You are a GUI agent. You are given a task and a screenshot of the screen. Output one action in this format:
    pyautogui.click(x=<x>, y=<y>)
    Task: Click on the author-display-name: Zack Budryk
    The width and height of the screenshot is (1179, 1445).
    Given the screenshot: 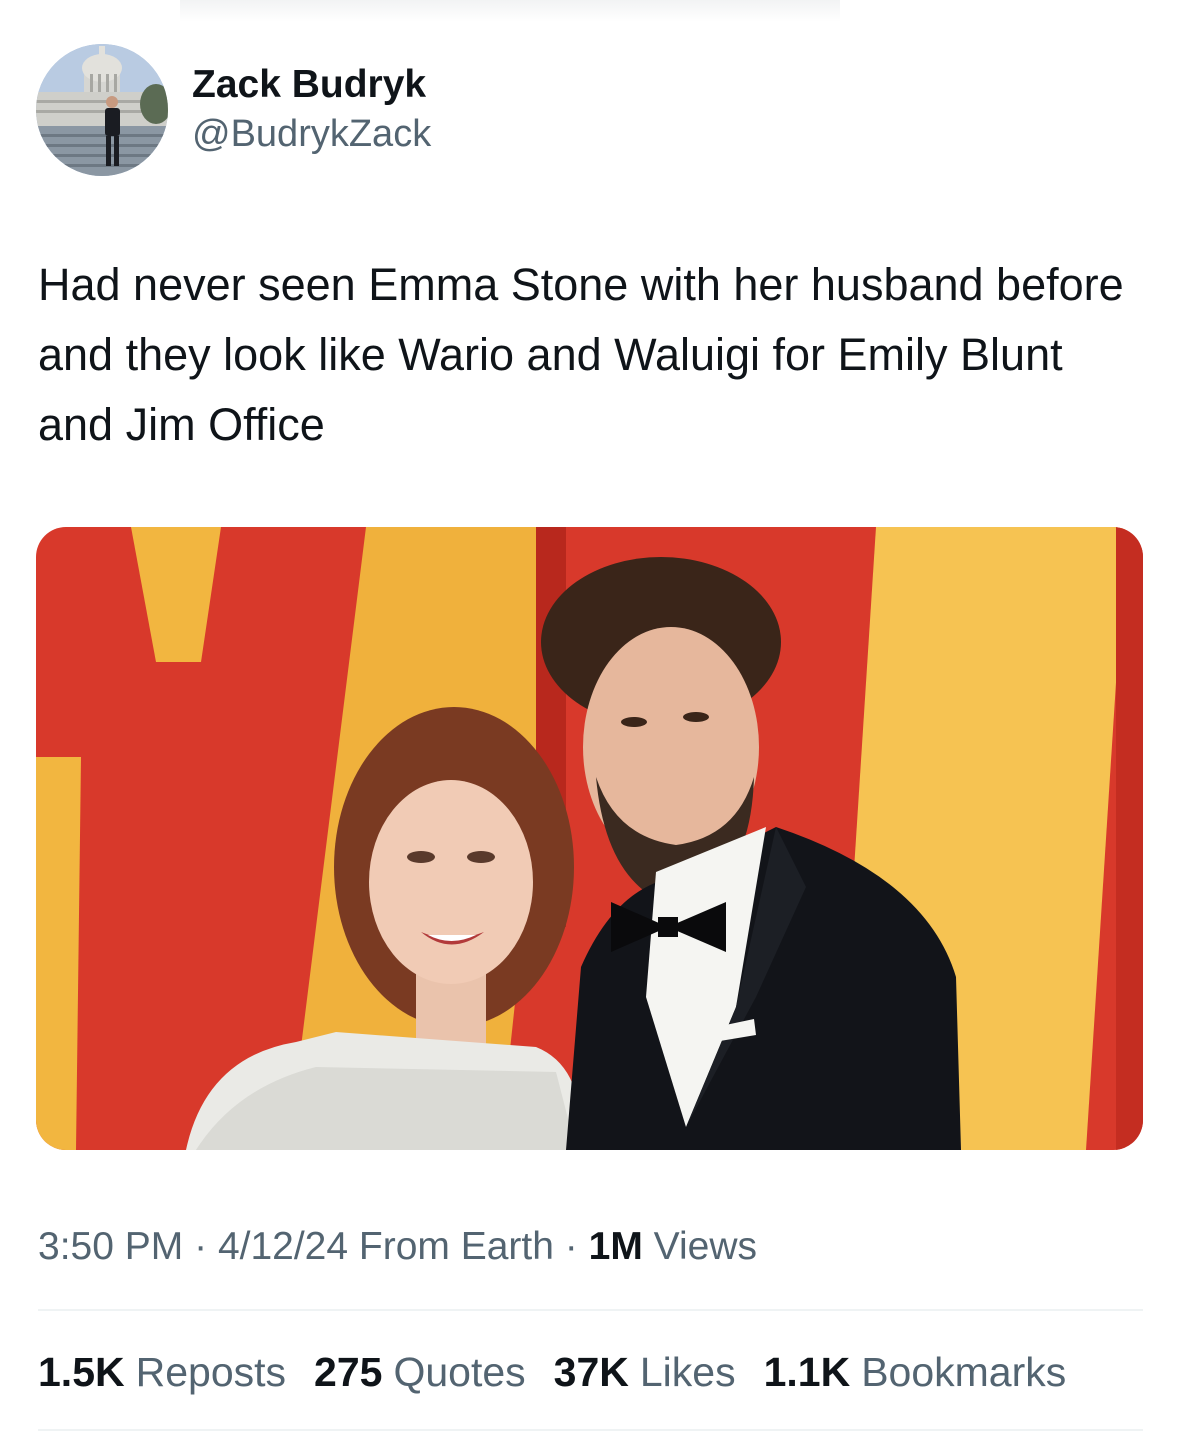 What is the action you would take?
    pyautogui.click(x=311, y=85)
    